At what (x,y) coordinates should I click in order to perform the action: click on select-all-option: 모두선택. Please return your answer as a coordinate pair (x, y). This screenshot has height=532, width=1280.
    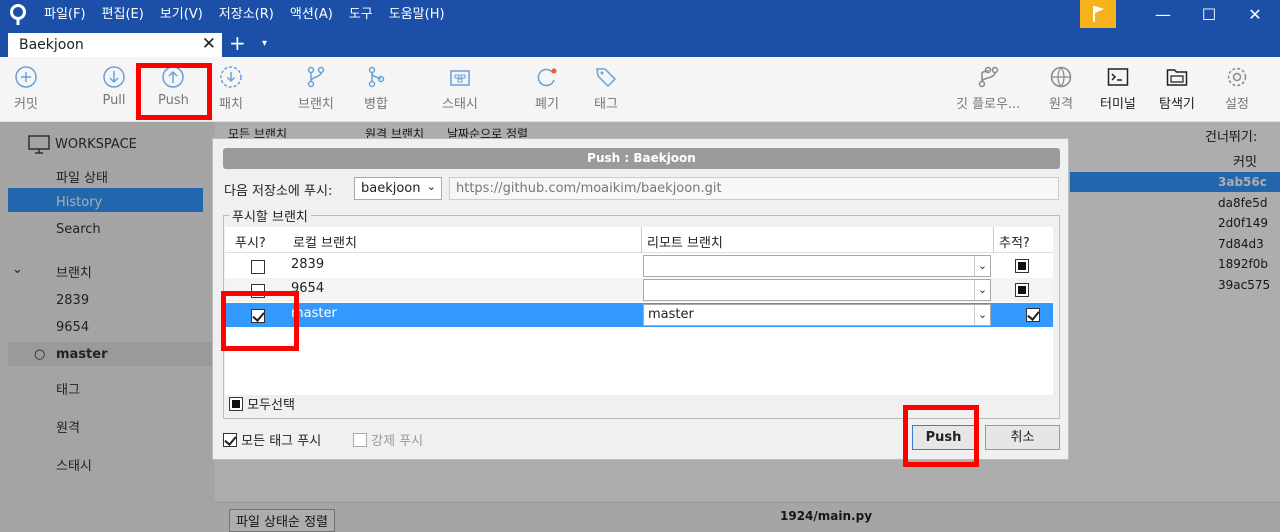
    Looking at the image, I should click on (262, 403).